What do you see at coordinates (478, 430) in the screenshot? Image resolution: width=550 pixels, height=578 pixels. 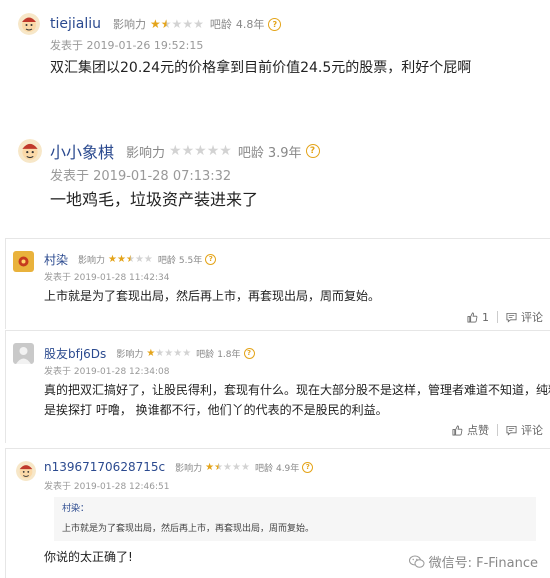 I see `like-label: 点赞` at bounding box center [478, 430].